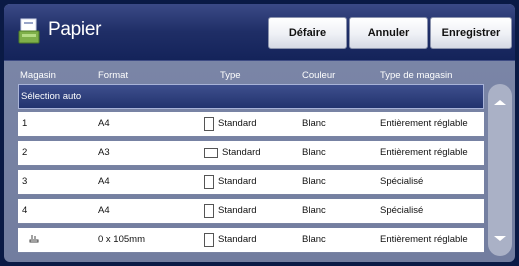  I want to click on cell-tray: Sélection auto, so click(51, 96).